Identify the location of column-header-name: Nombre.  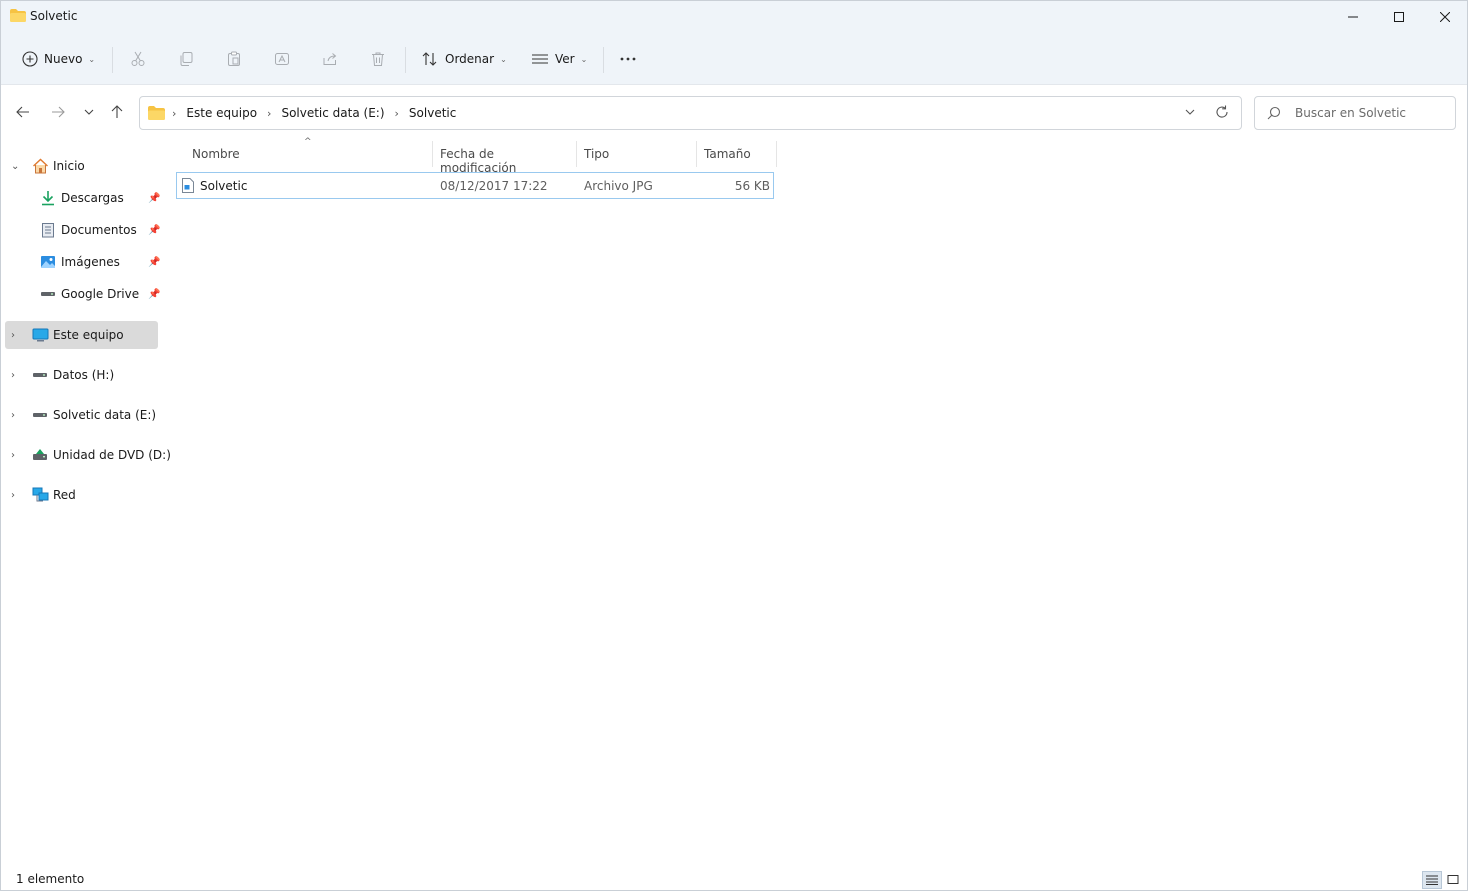
(216, 154).